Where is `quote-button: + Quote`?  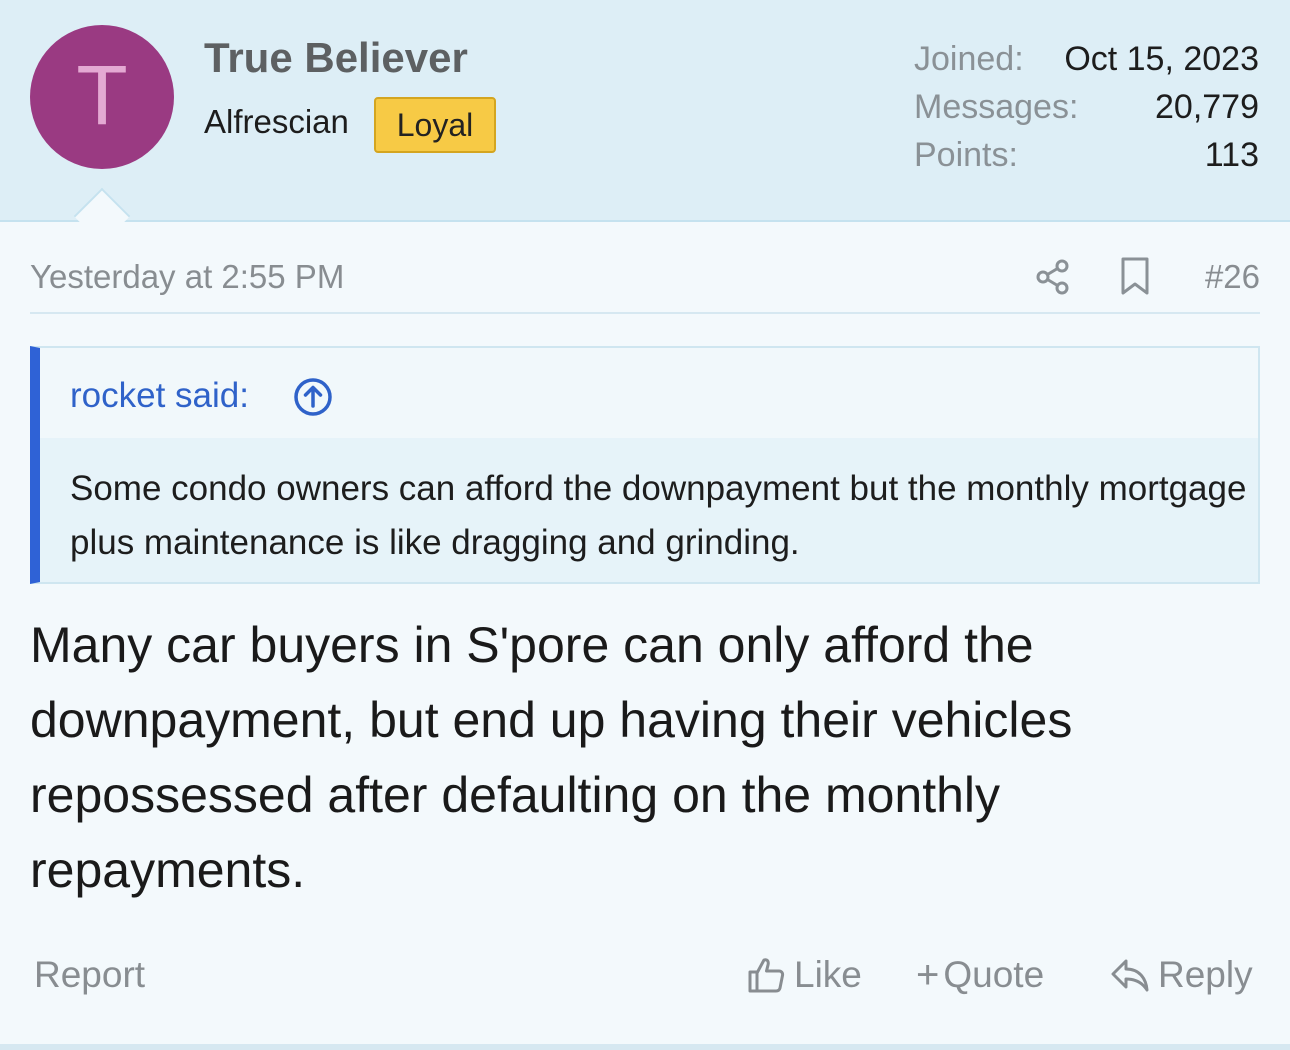 quote-button: + Quote is located at coordinates (980, 975).